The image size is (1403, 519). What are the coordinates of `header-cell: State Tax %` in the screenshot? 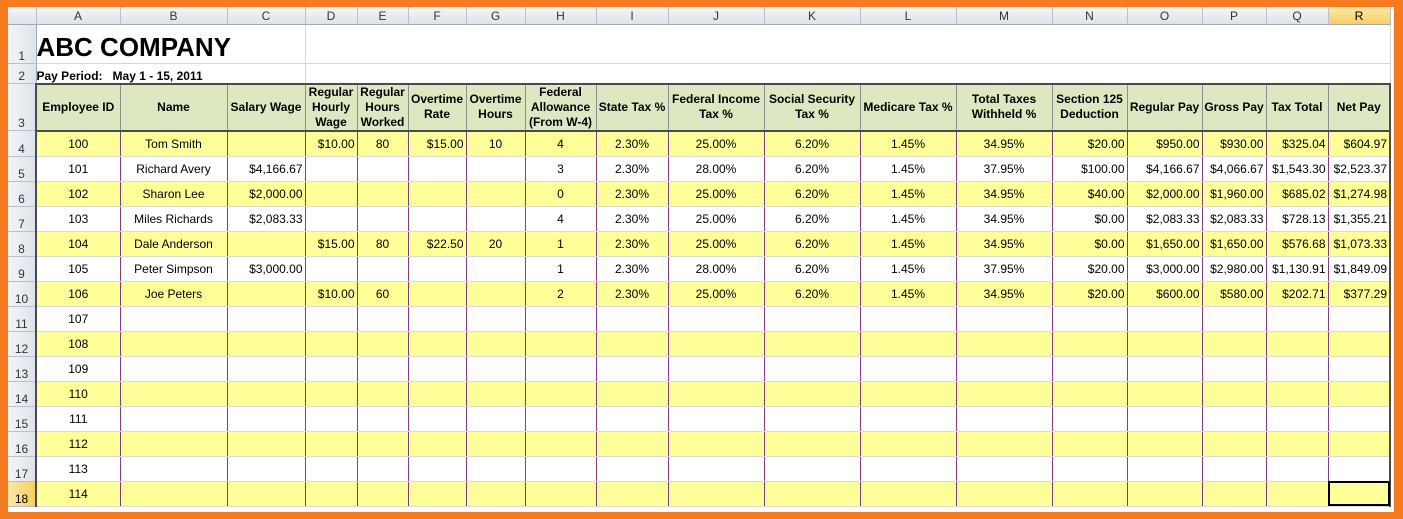 It's located at (632, 107).